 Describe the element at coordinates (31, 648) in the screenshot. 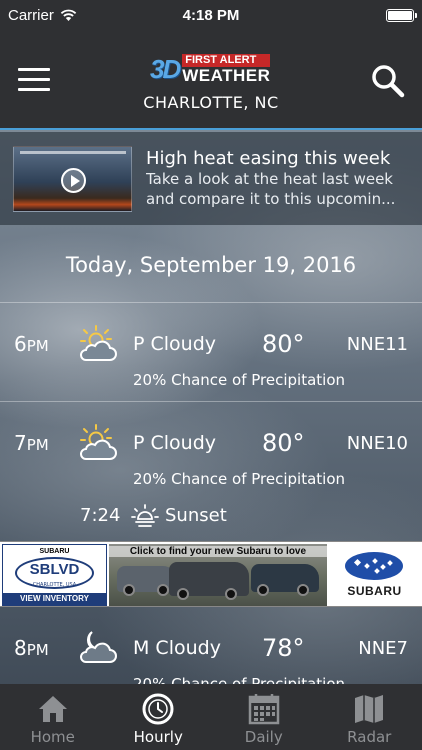

I see `hour-time: 8PM` at that location.